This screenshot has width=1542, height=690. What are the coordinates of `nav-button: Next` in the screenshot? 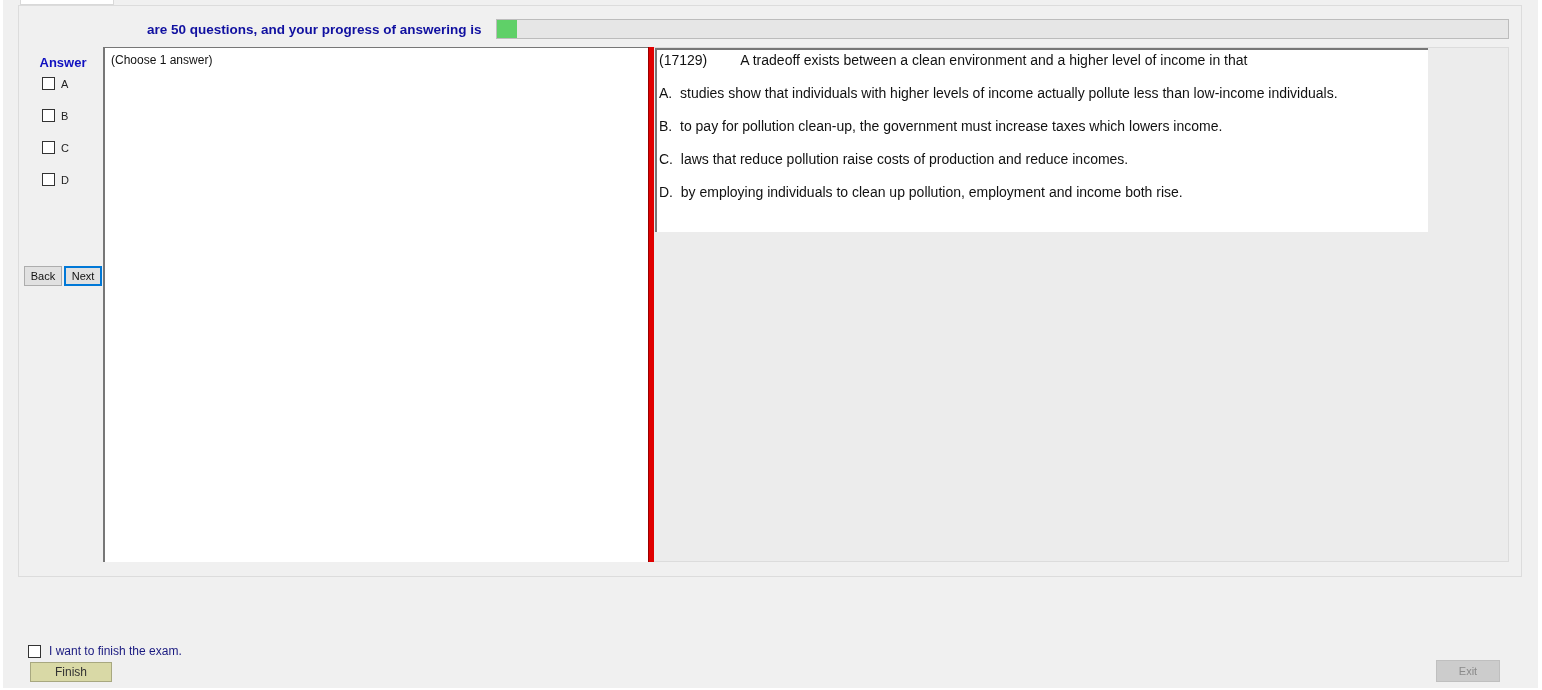 It's located at (83, 276).